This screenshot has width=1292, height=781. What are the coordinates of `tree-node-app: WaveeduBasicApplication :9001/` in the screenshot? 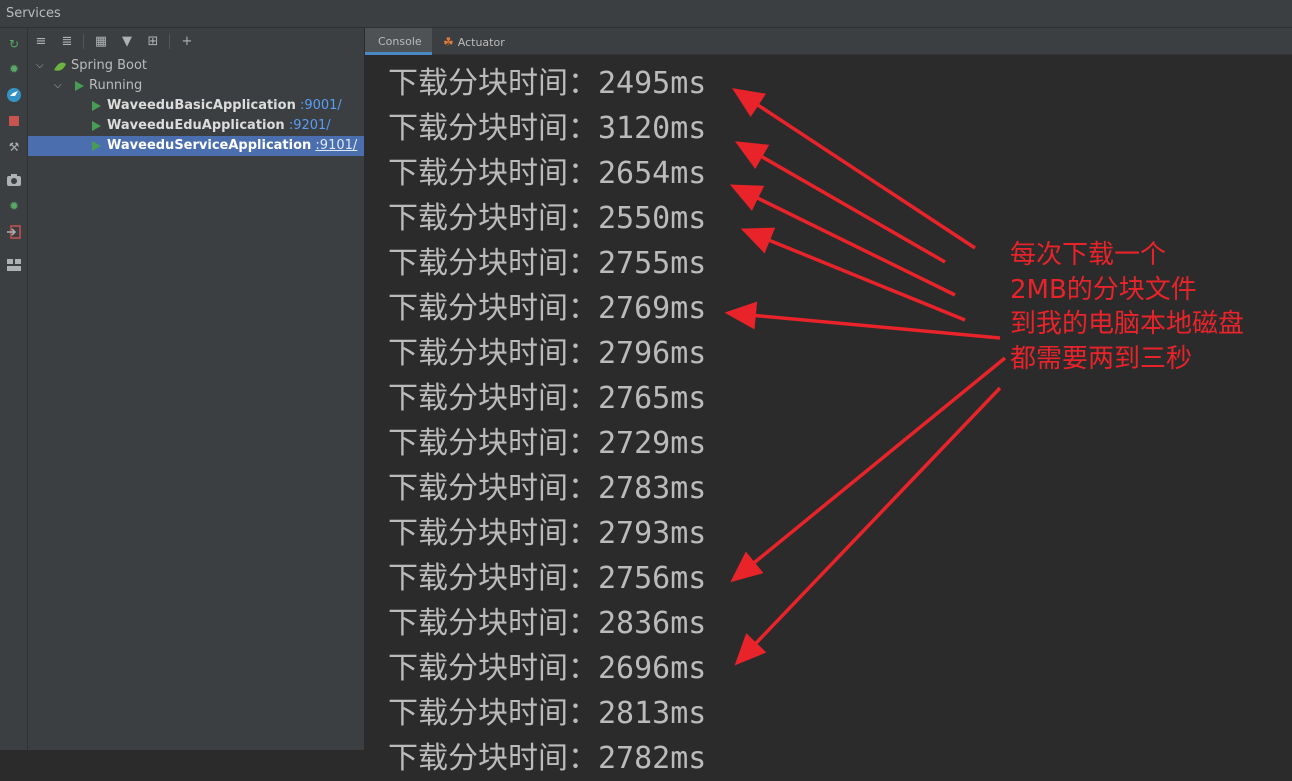 It's located at (196, 106).